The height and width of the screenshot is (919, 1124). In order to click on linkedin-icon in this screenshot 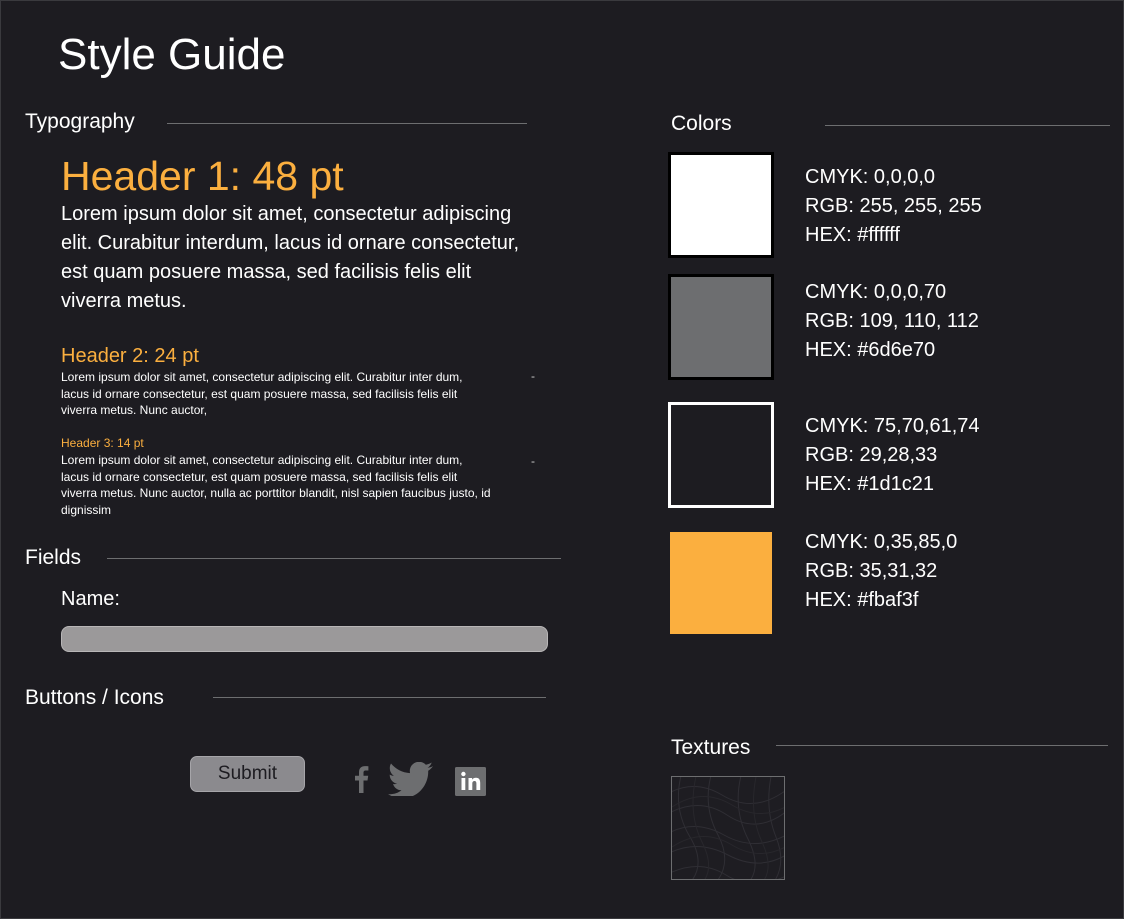, I will do `click(470, 781)`.